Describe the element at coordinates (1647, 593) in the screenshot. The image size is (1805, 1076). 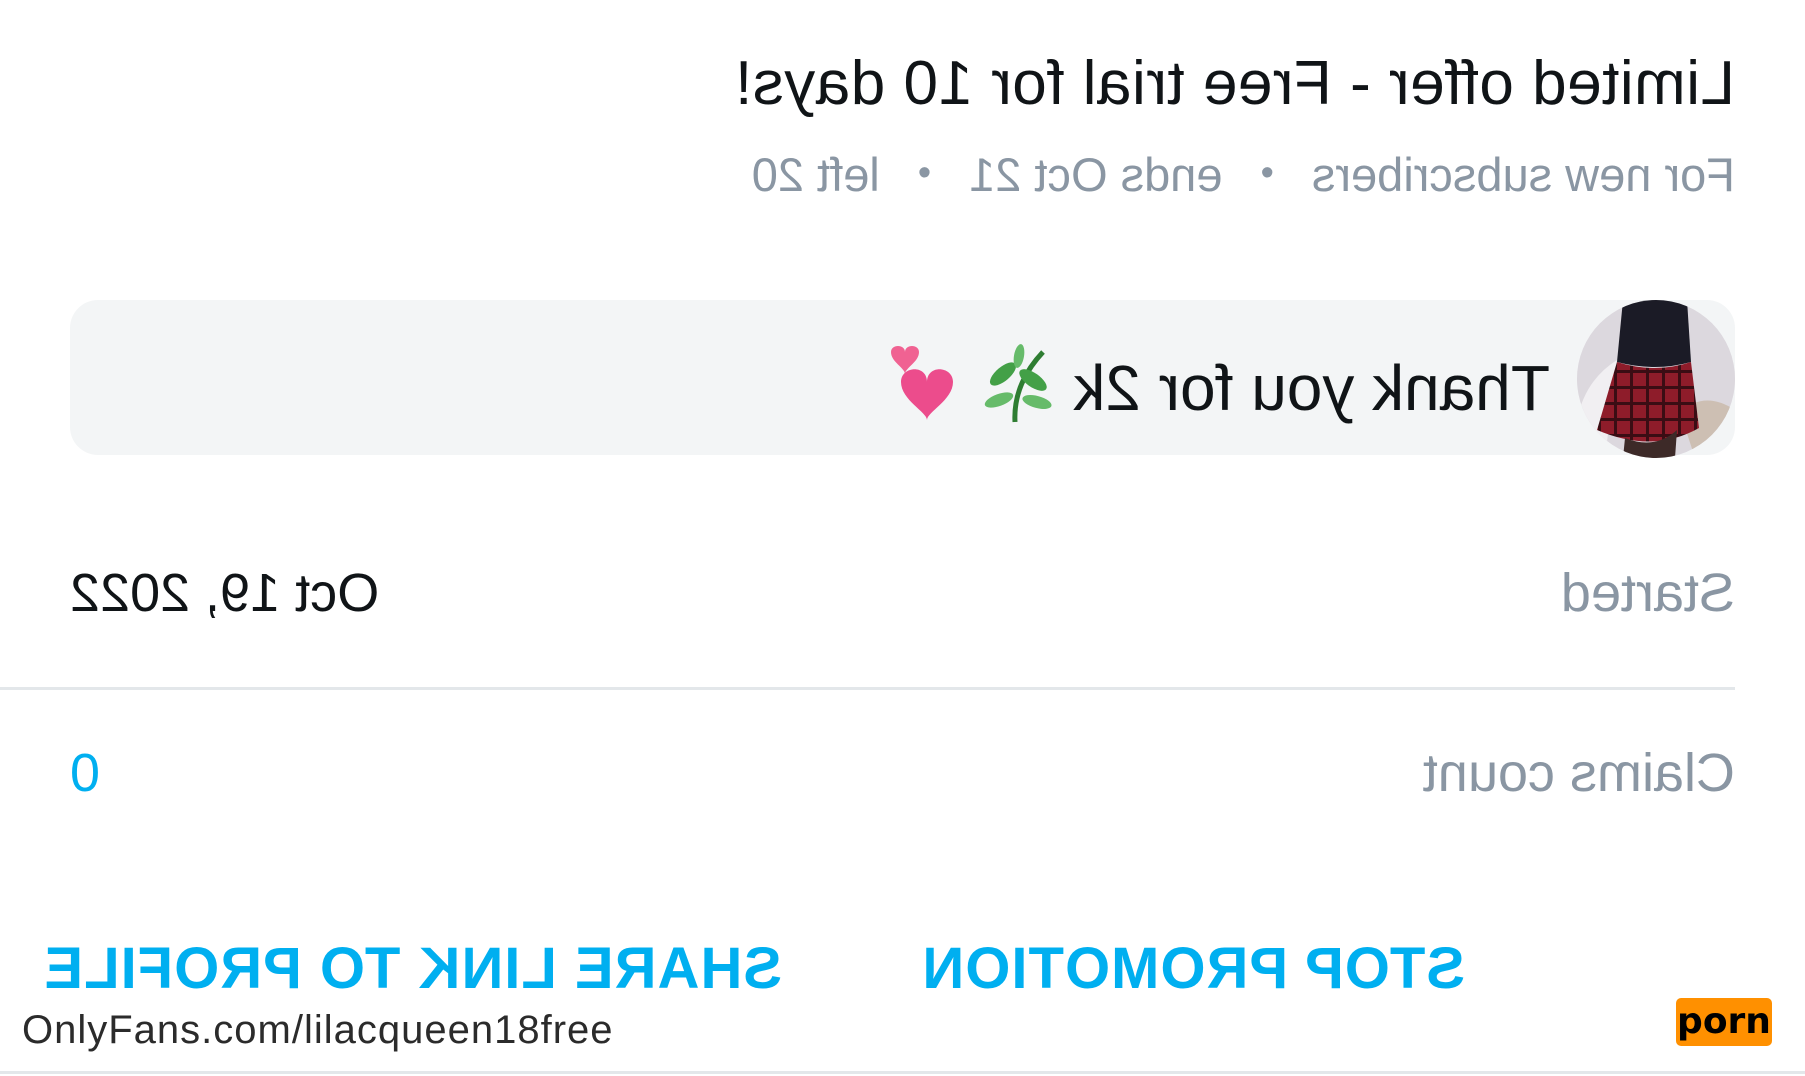
I see `started-label: Started` at that location.